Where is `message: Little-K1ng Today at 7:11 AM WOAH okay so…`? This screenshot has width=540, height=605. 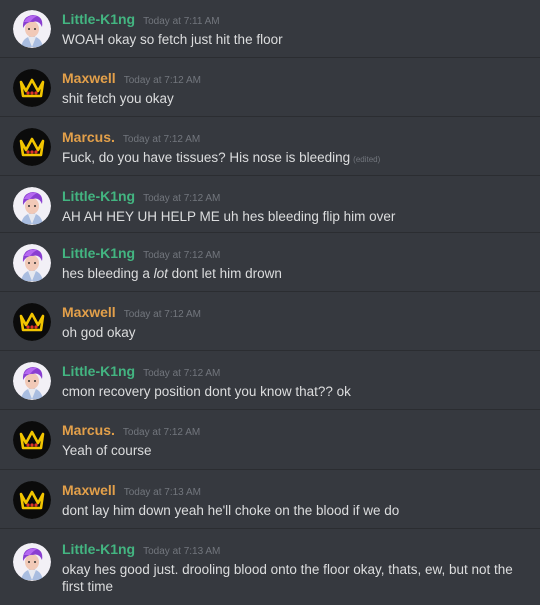
message: Little-K1ng Today at 7:11 AM WOAH okay so… is located at coordinates (270, 29).